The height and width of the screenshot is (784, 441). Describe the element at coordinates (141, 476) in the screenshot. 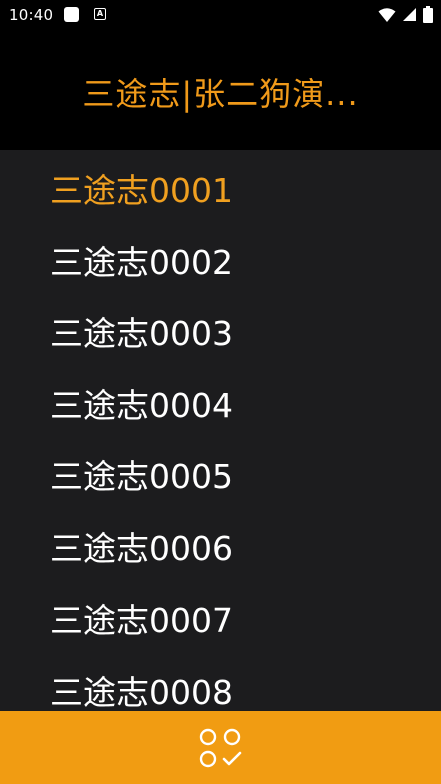

I see `episode-label: 三途志0005` at that location.